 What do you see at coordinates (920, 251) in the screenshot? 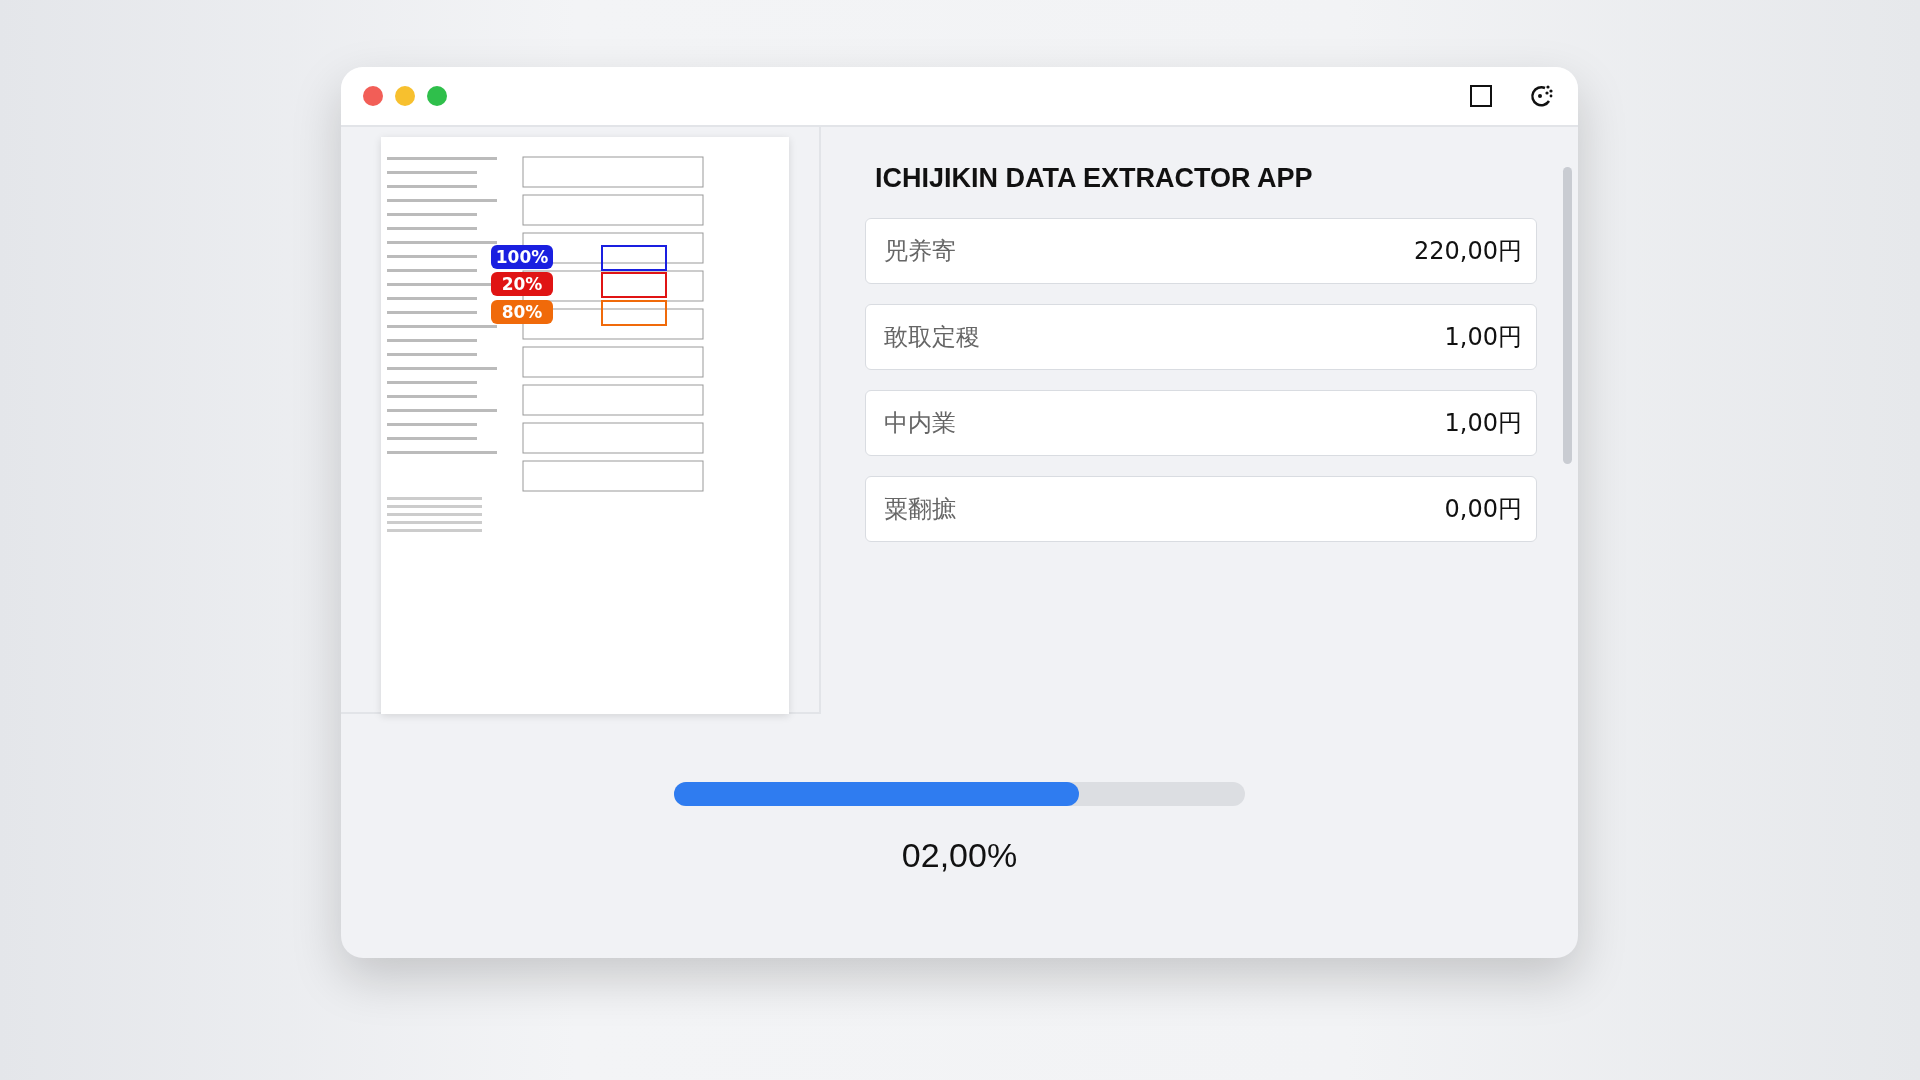
I see `field-label: 兕养寄` at bounding box center [920, 251].